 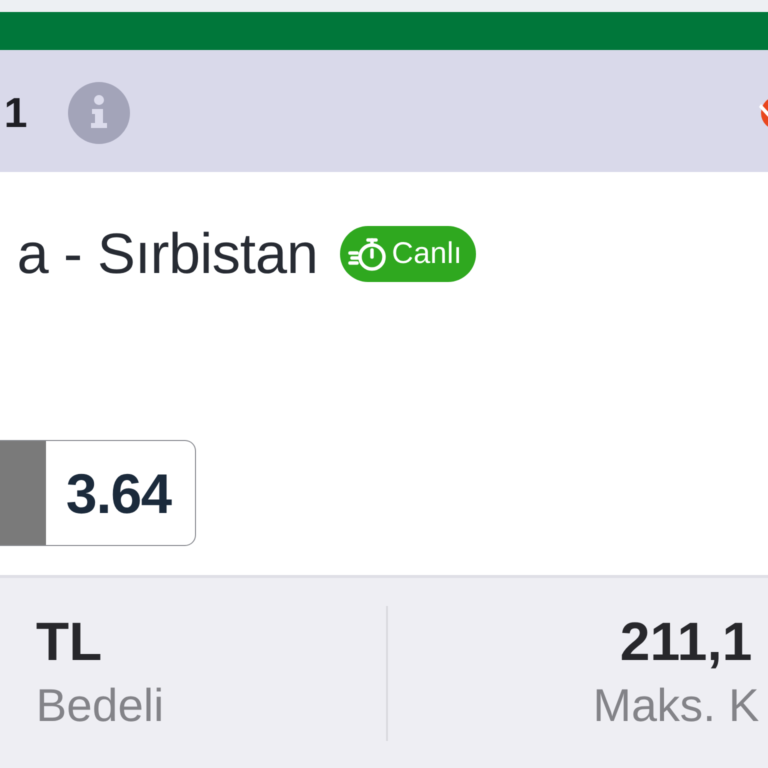 I want to click on summary-label: Maks. K, so click(x=676, y=706).